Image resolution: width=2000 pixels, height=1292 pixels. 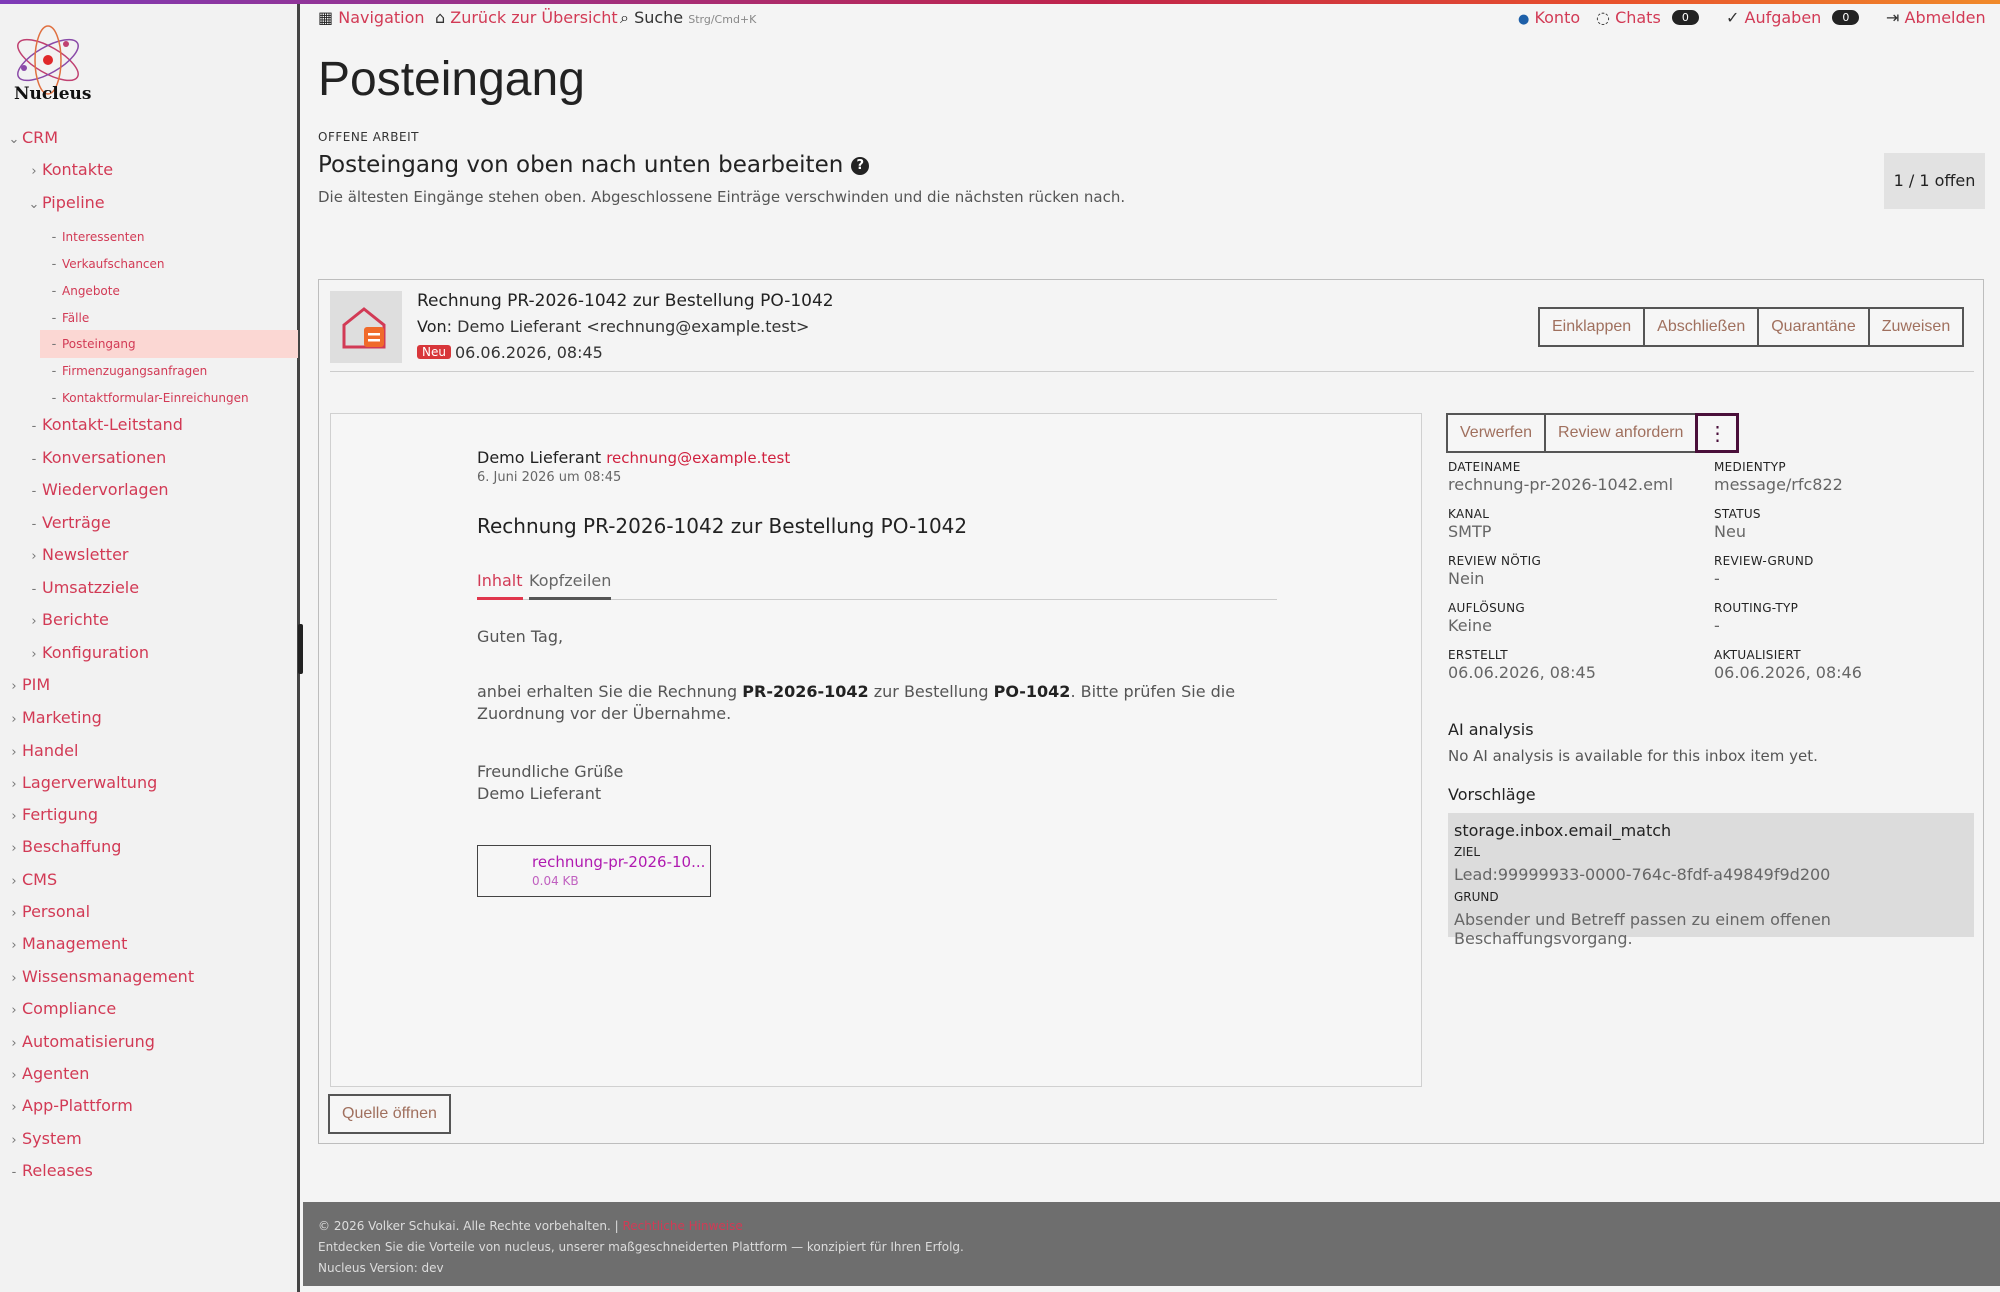 I want to click on sidebar-item-fälle: - Fälle, so click(x=45, y=318).